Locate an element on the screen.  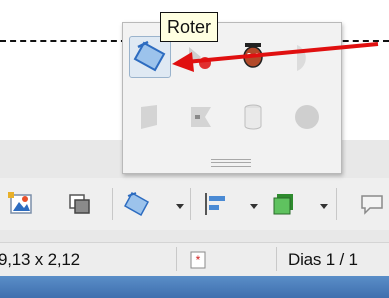
palette-drag-grip is located at coordinates (231, 163).